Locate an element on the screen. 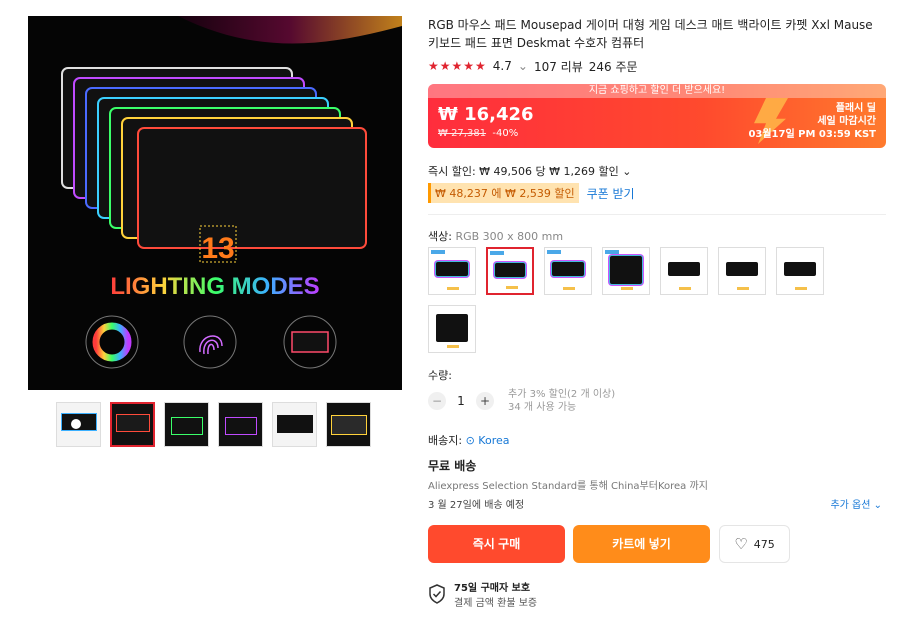 Image resolution: width=900 pixels, height=631 pixels. coupon-badge: ₩ 48,237 에 ₩ 2,539 할인 is located at coordinates (503, 193).